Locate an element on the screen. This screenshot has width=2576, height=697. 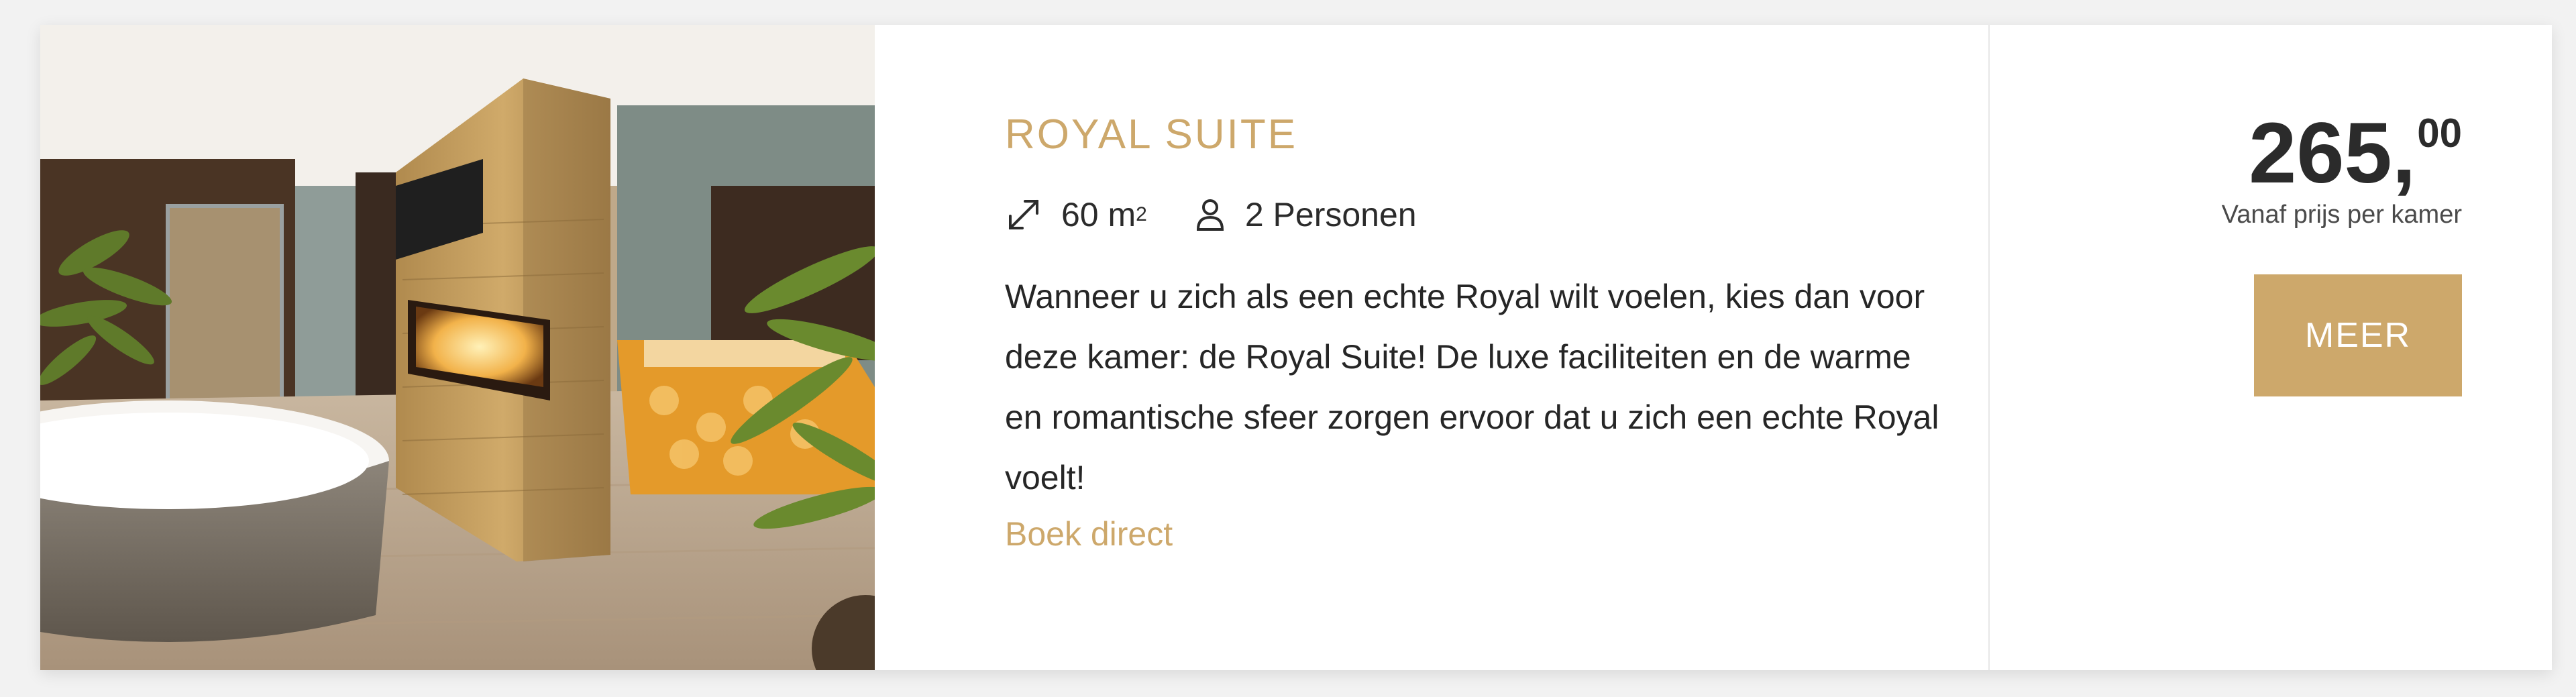
room-persons-value: 2 Personen is located at coordinates (1330, 215).